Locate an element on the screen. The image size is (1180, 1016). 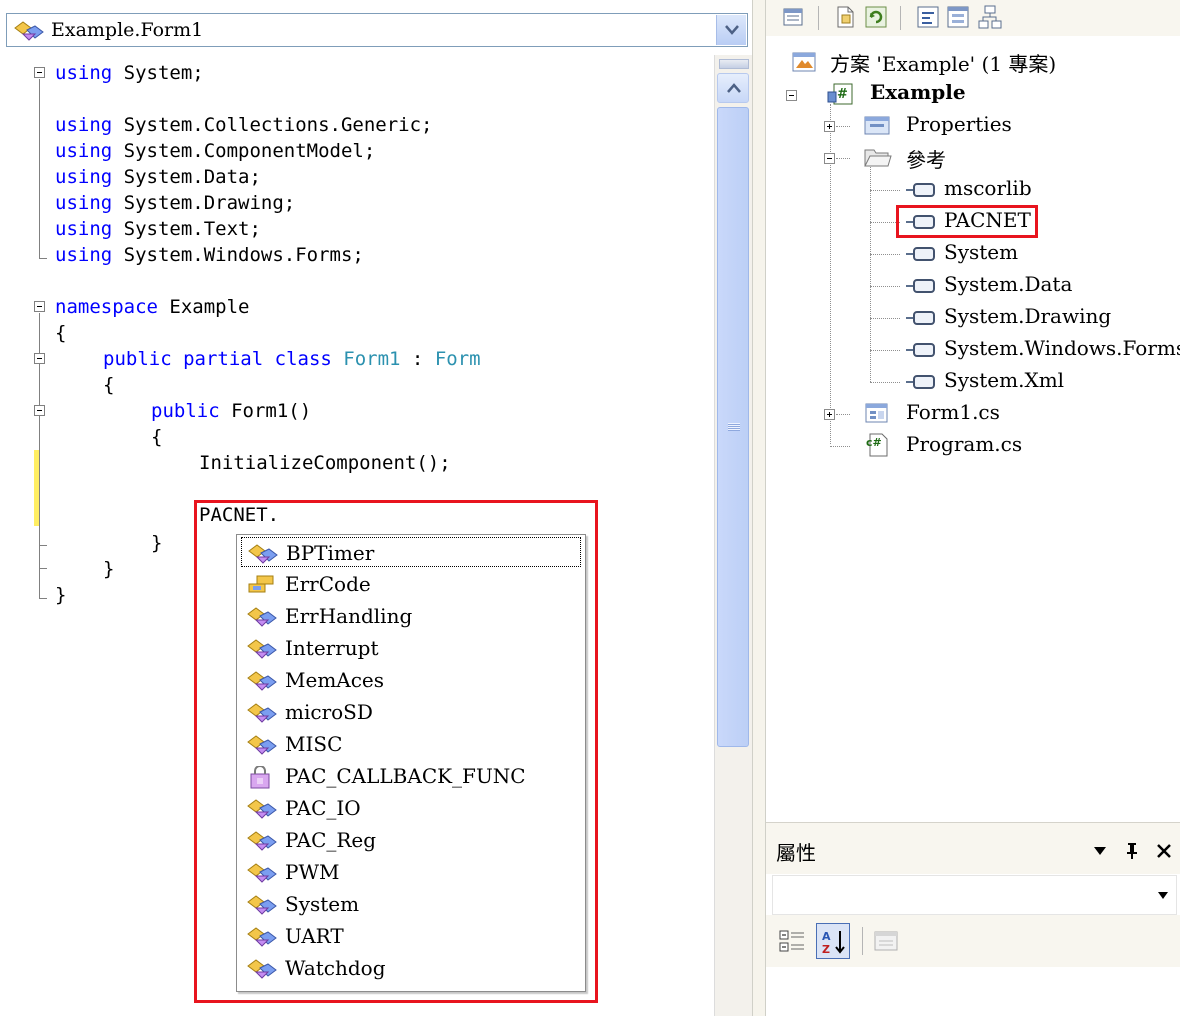
properties-object-selector is located at coordinates (974, 895).